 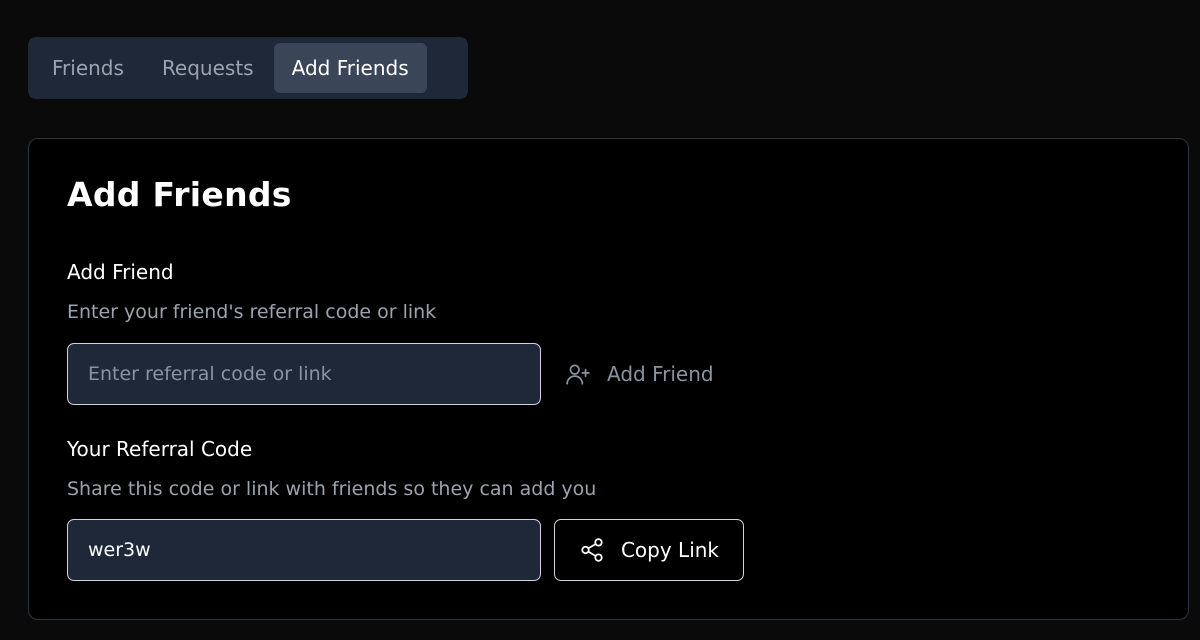 What do you see at coordinates (578, 374) in the screenshot?
I see `user-plus-icon` at bounding box center [578, 374].